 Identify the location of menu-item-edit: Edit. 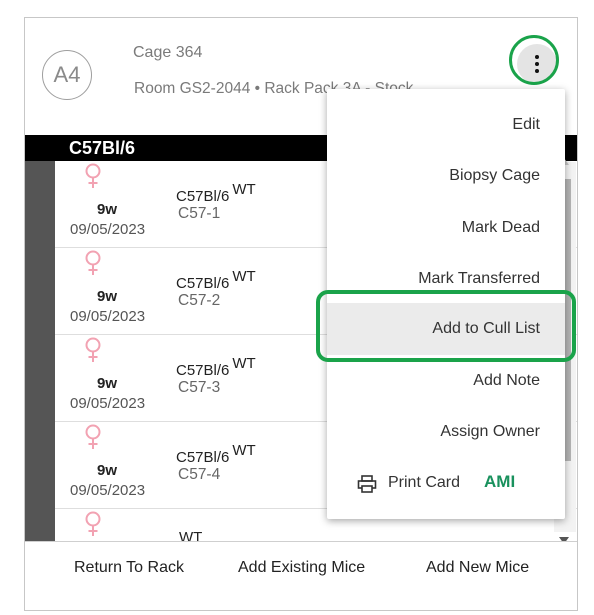
(446, 125).